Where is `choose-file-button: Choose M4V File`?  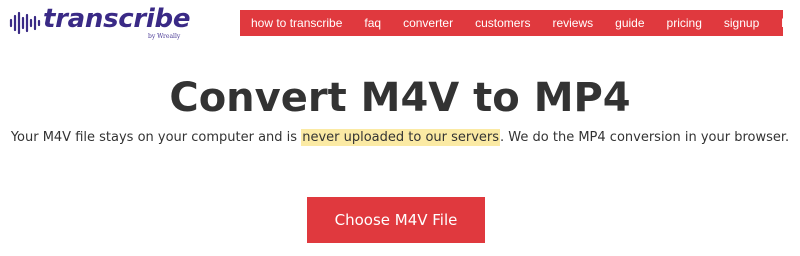
choose-file-button: Choose M4V File is located at coordinates (396, 220).